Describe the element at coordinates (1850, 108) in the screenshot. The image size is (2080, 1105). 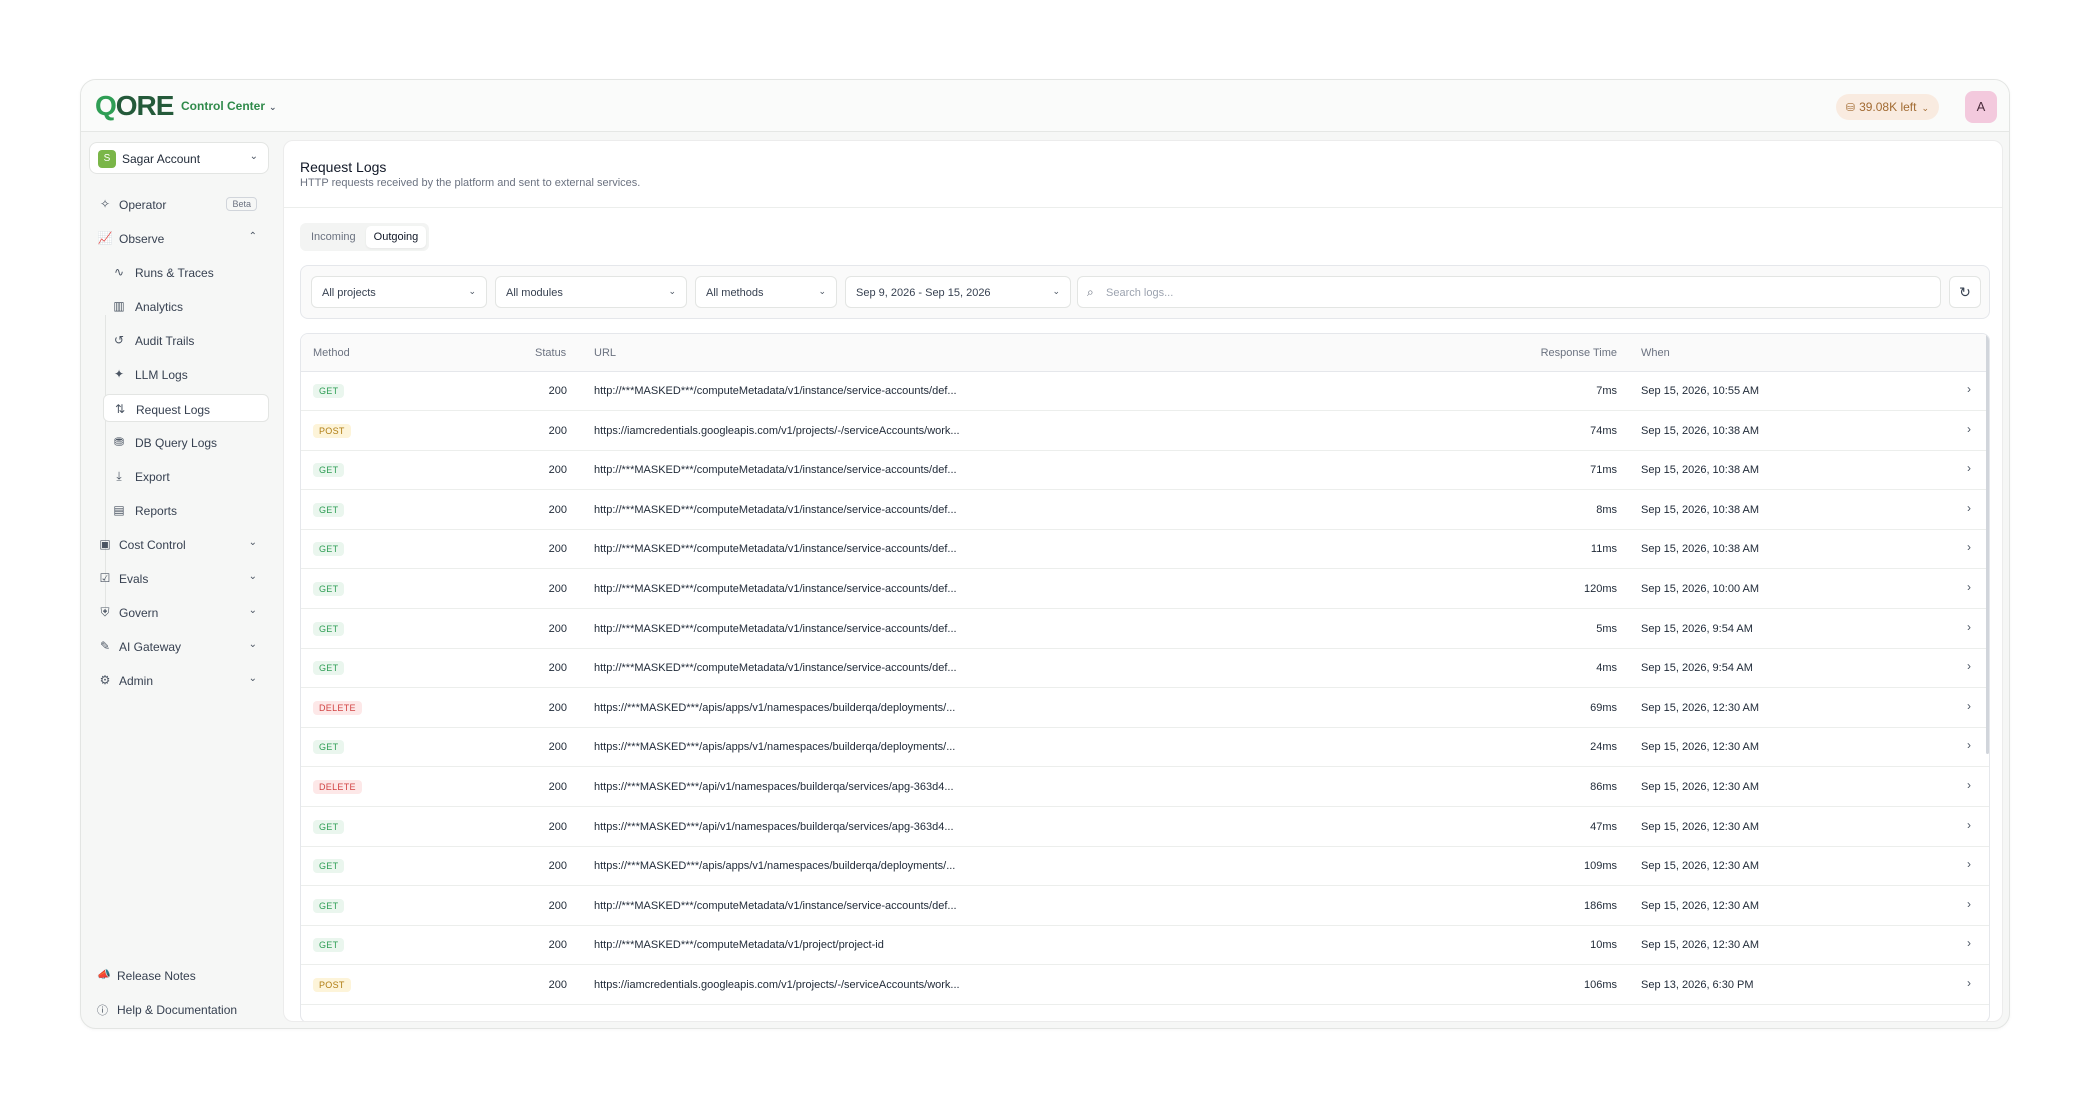
I see `coins-icon: ⛁` at that location.